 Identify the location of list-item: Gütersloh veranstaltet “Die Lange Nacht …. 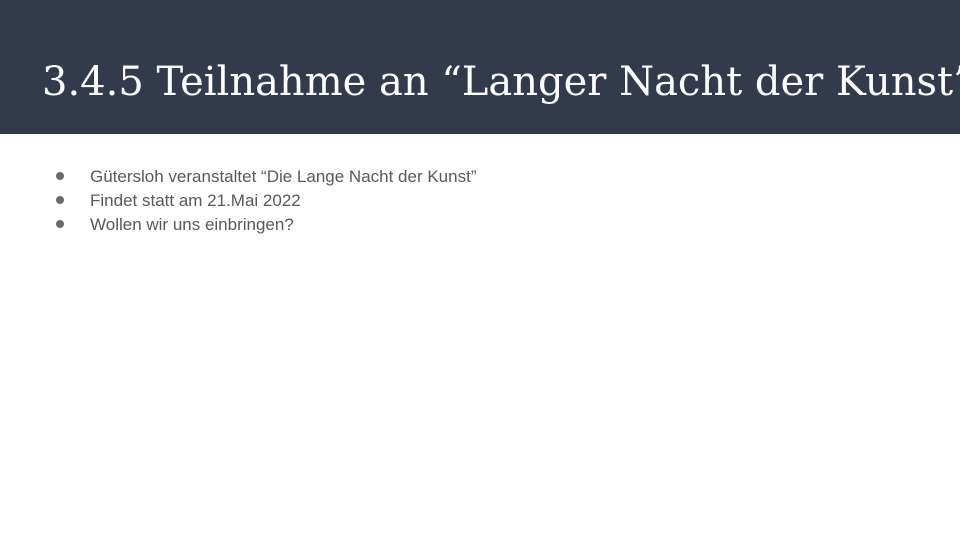
(266, 177).